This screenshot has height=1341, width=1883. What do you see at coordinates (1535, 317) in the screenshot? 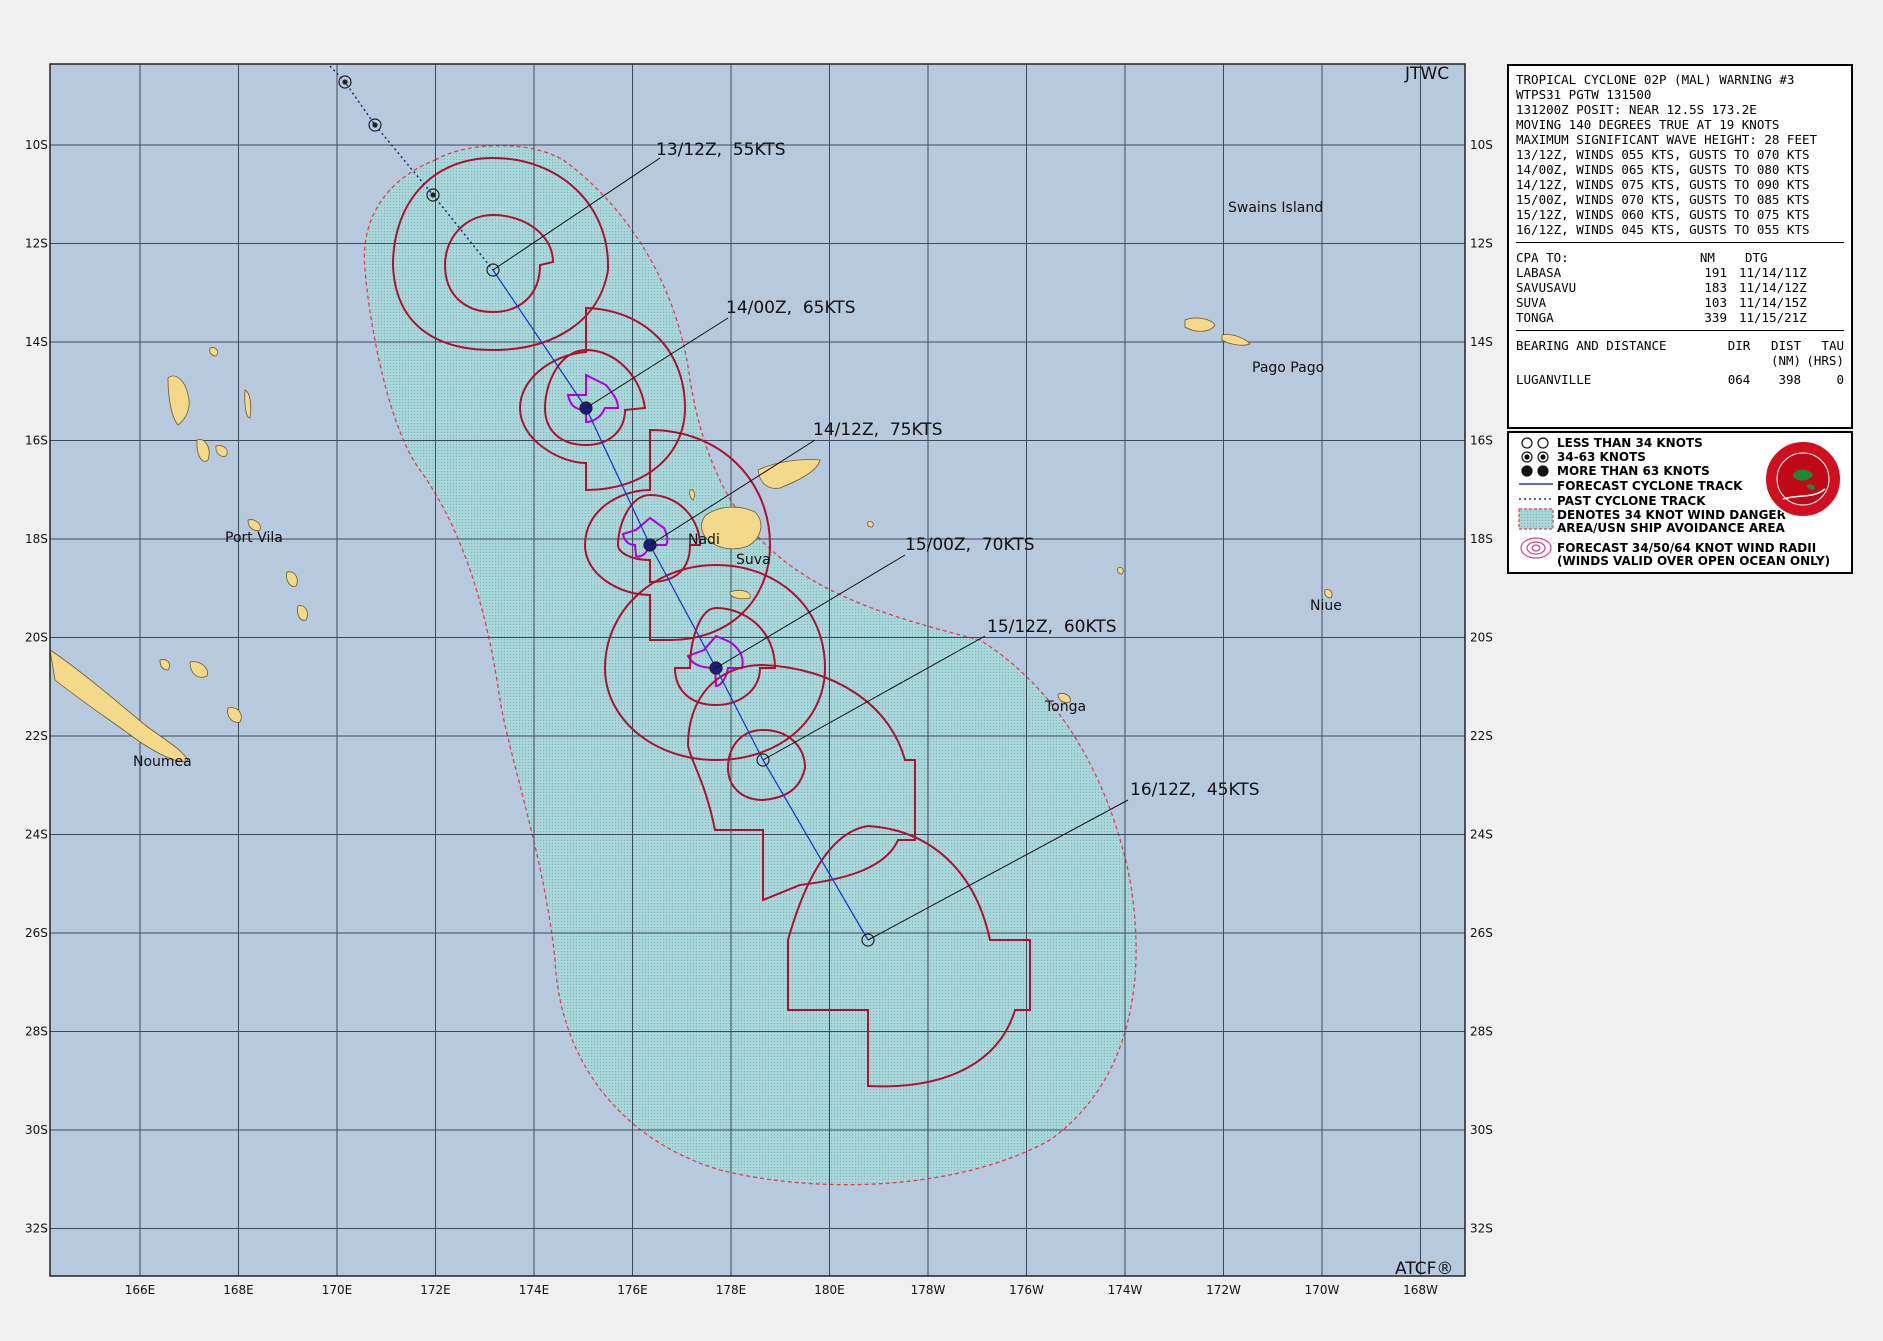
I see `cpa-place: TONGA` at bounding box center [1535, 317].